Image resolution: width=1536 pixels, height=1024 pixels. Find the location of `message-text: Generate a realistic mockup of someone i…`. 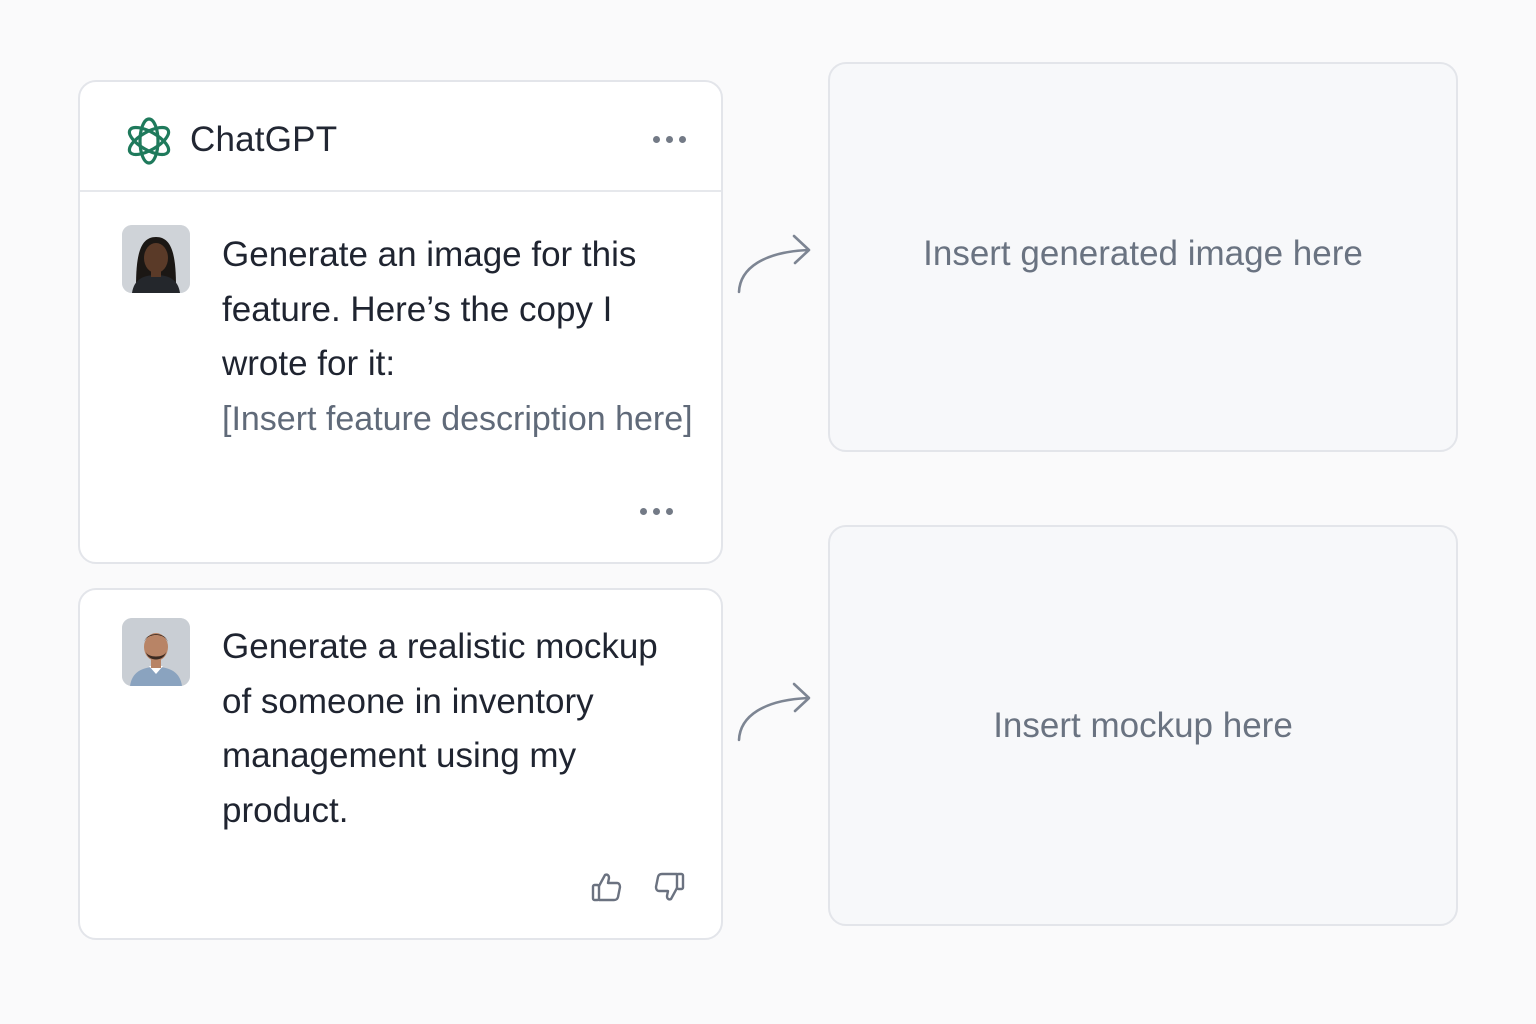

message-text: Generate a realistic mockup of someone i… is located at coordinates (440, 728).